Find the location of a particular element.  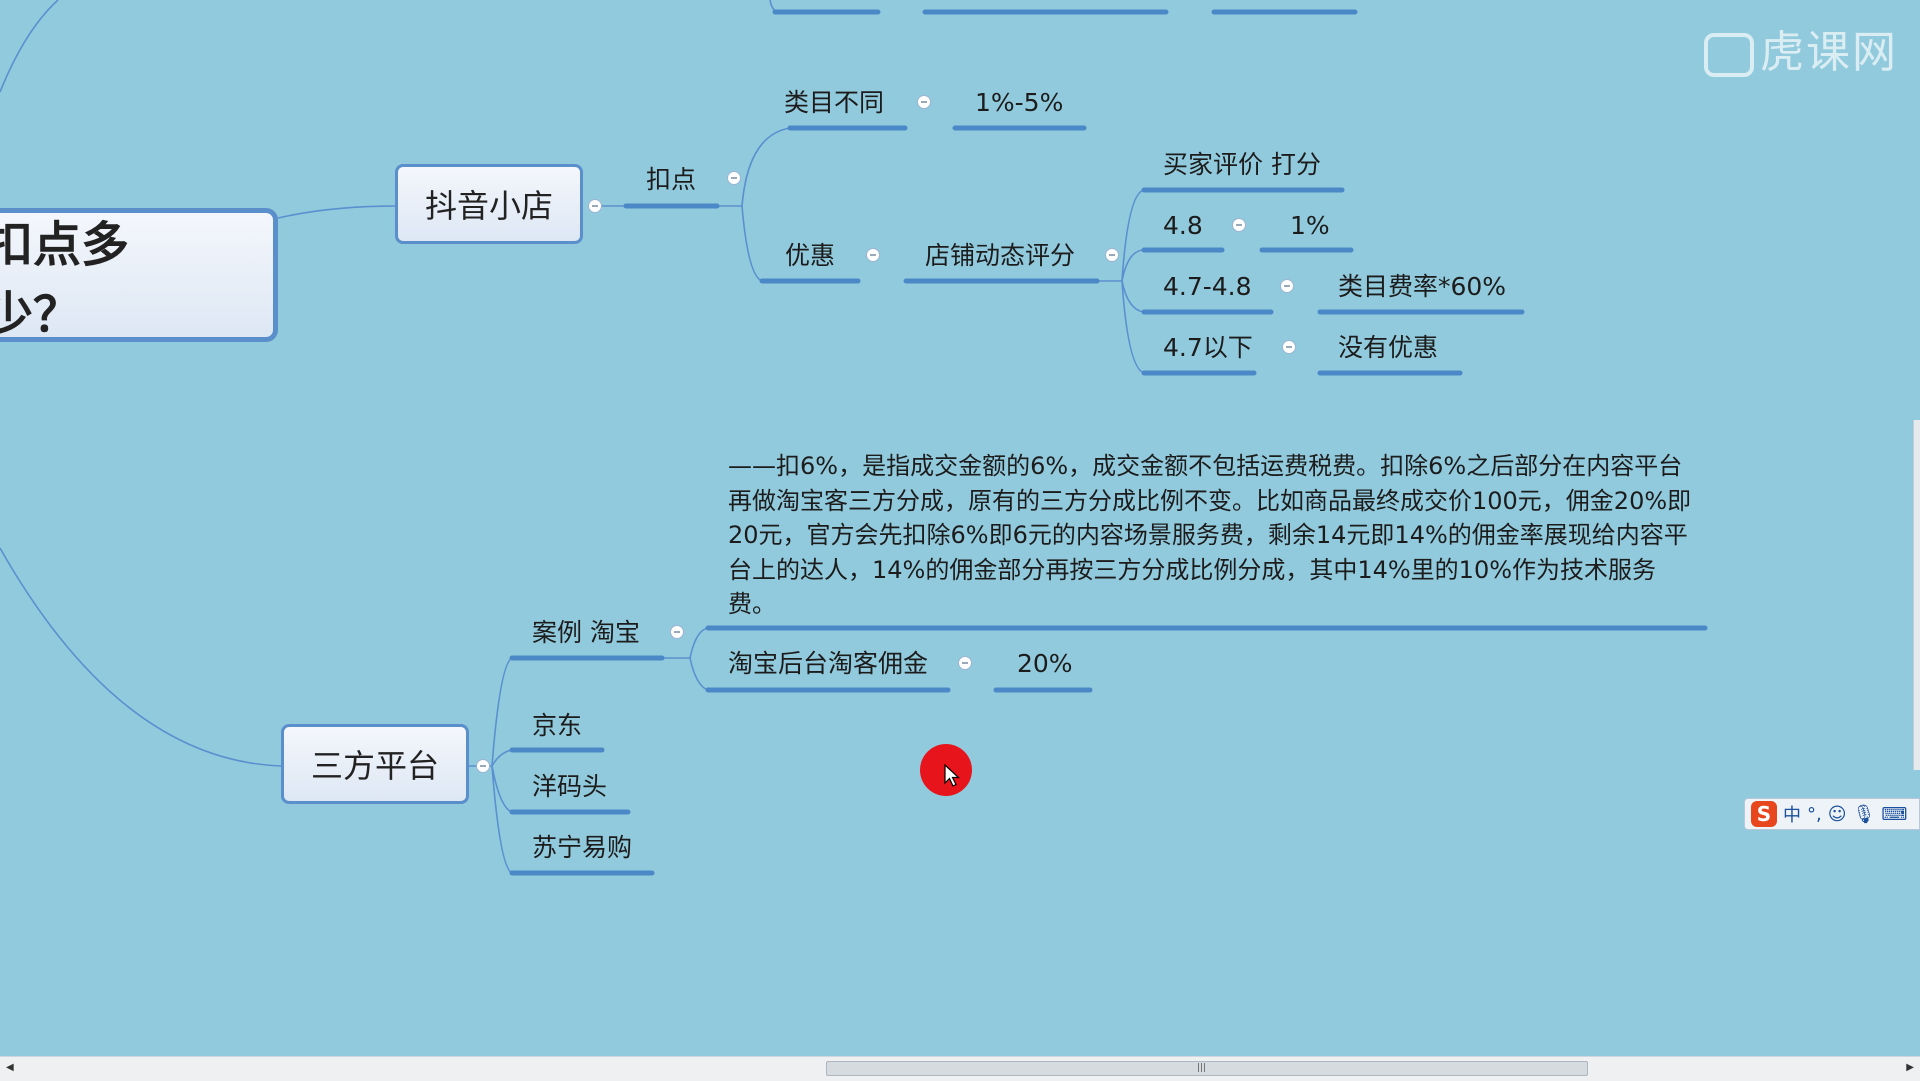

topic-jd: 京东 is located at coordinates (557, 726).